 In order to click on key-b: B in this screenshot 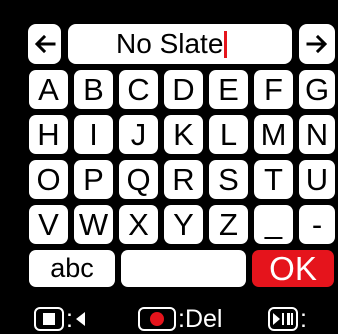, I will do `click(93, 89)`.